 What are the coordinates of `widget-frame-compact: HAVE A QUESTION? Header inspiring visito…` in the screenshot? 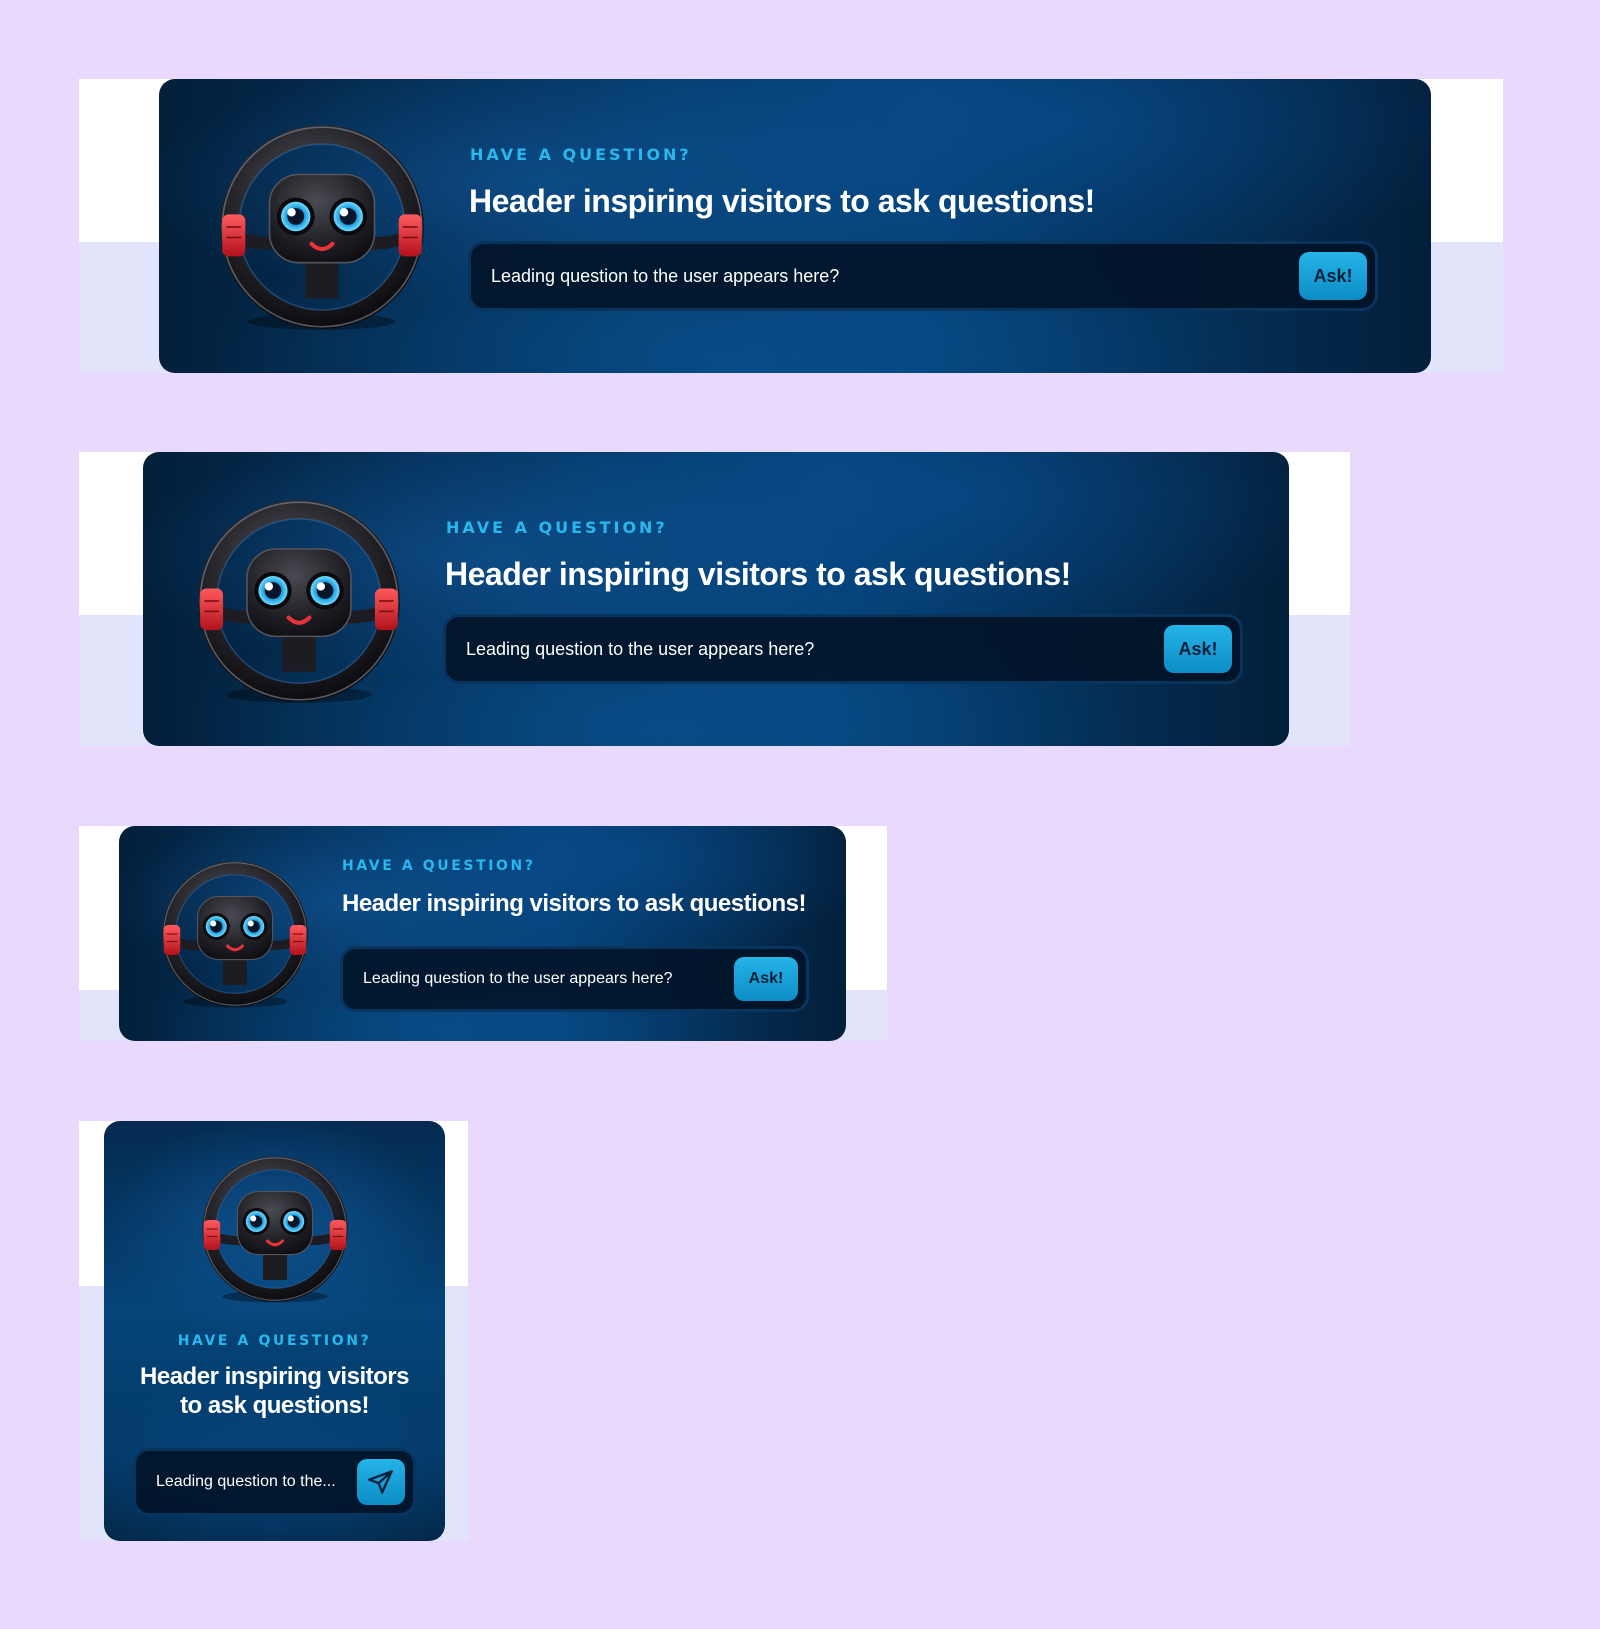 It's located at (483, 933).